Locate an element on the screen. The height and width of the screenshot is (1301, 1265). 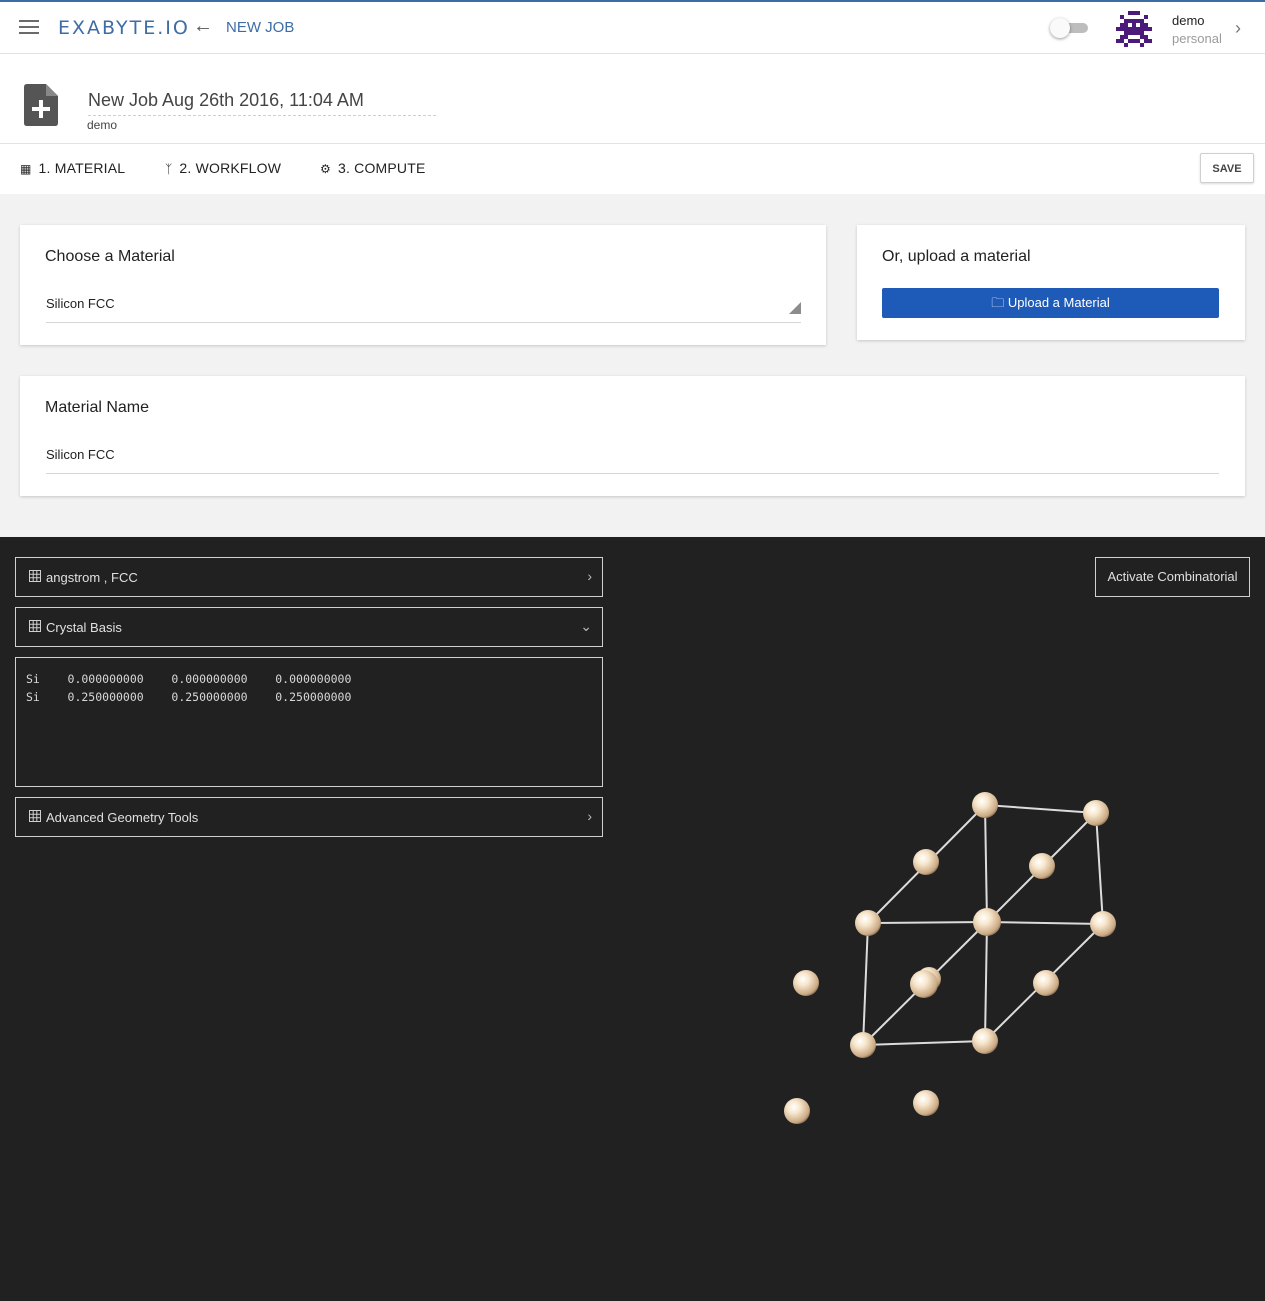
choose-material-title: Choose a Material is located at coordinates (110, 256).